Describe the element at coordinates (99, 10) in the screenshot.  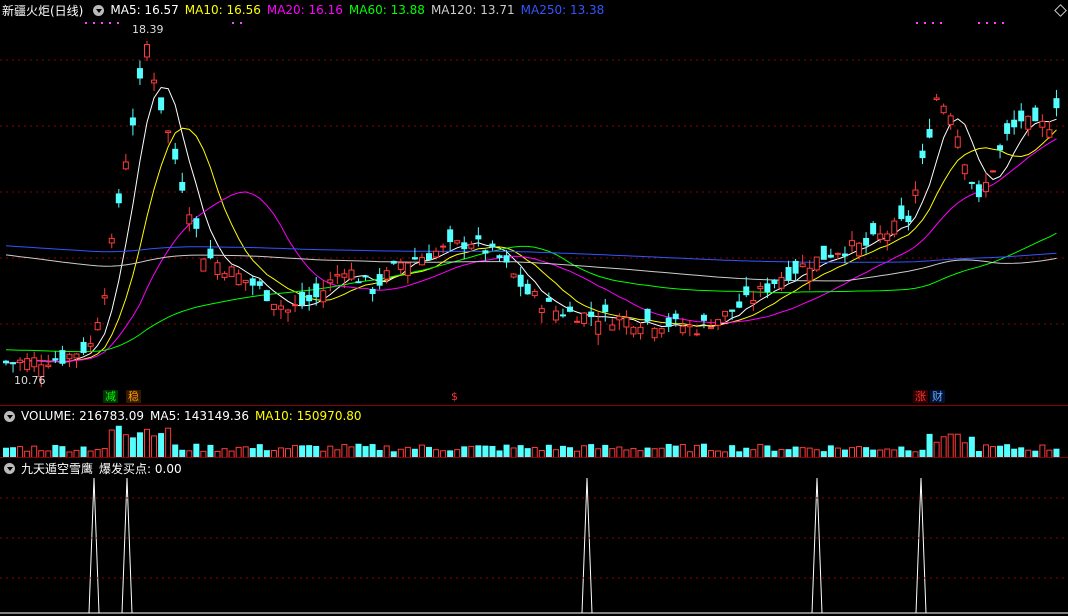
I see `ma-settings-dropdown-icon` at that location.